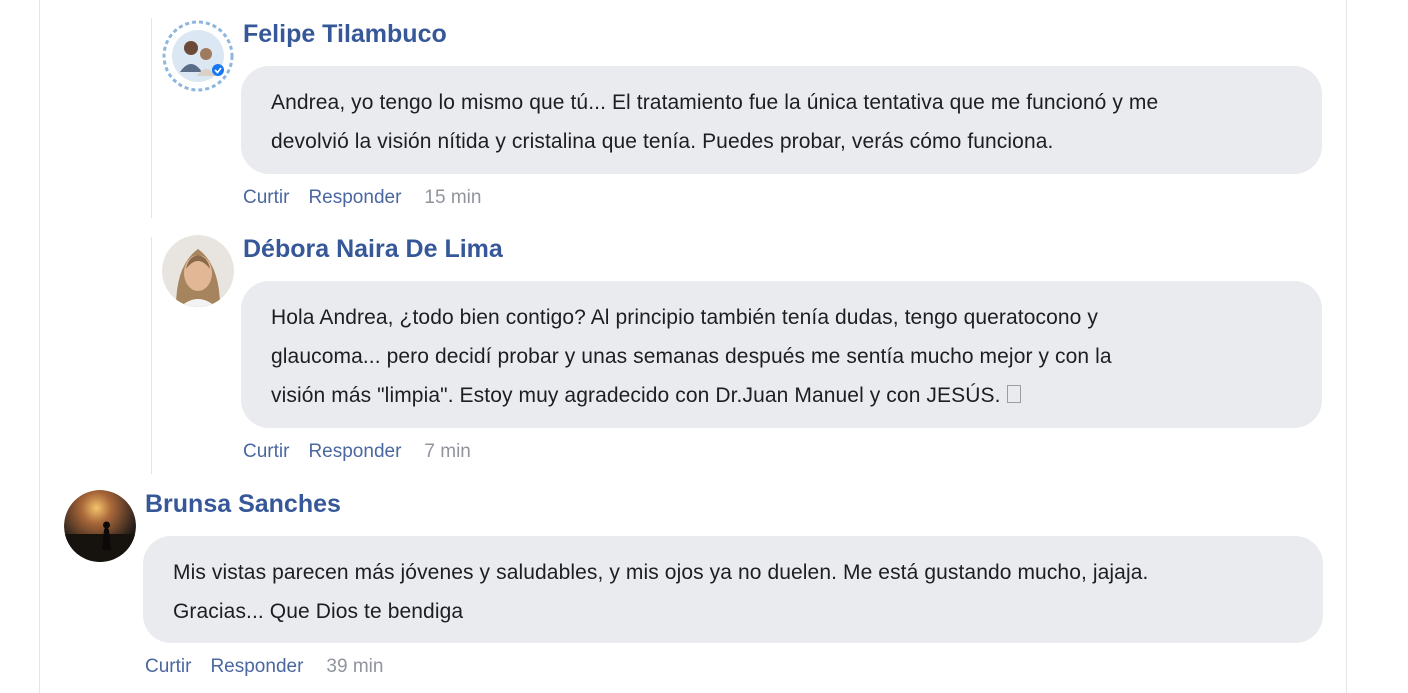  Describe the element at coordinates (318, 611) in the screenshot. I see `comment-text-line: Gracias... Que Dios te bendiga` at that location.